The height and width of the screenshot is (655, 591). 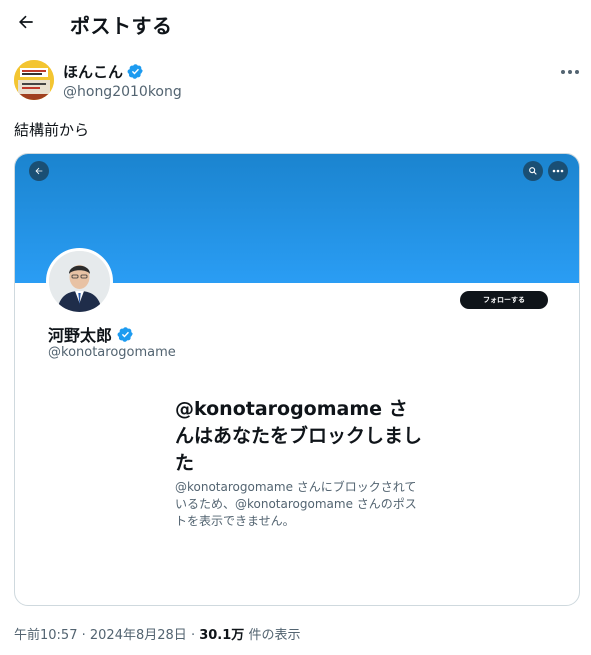 I want to click on author-handle: @hong2010kong, so click(x=122, y=92).